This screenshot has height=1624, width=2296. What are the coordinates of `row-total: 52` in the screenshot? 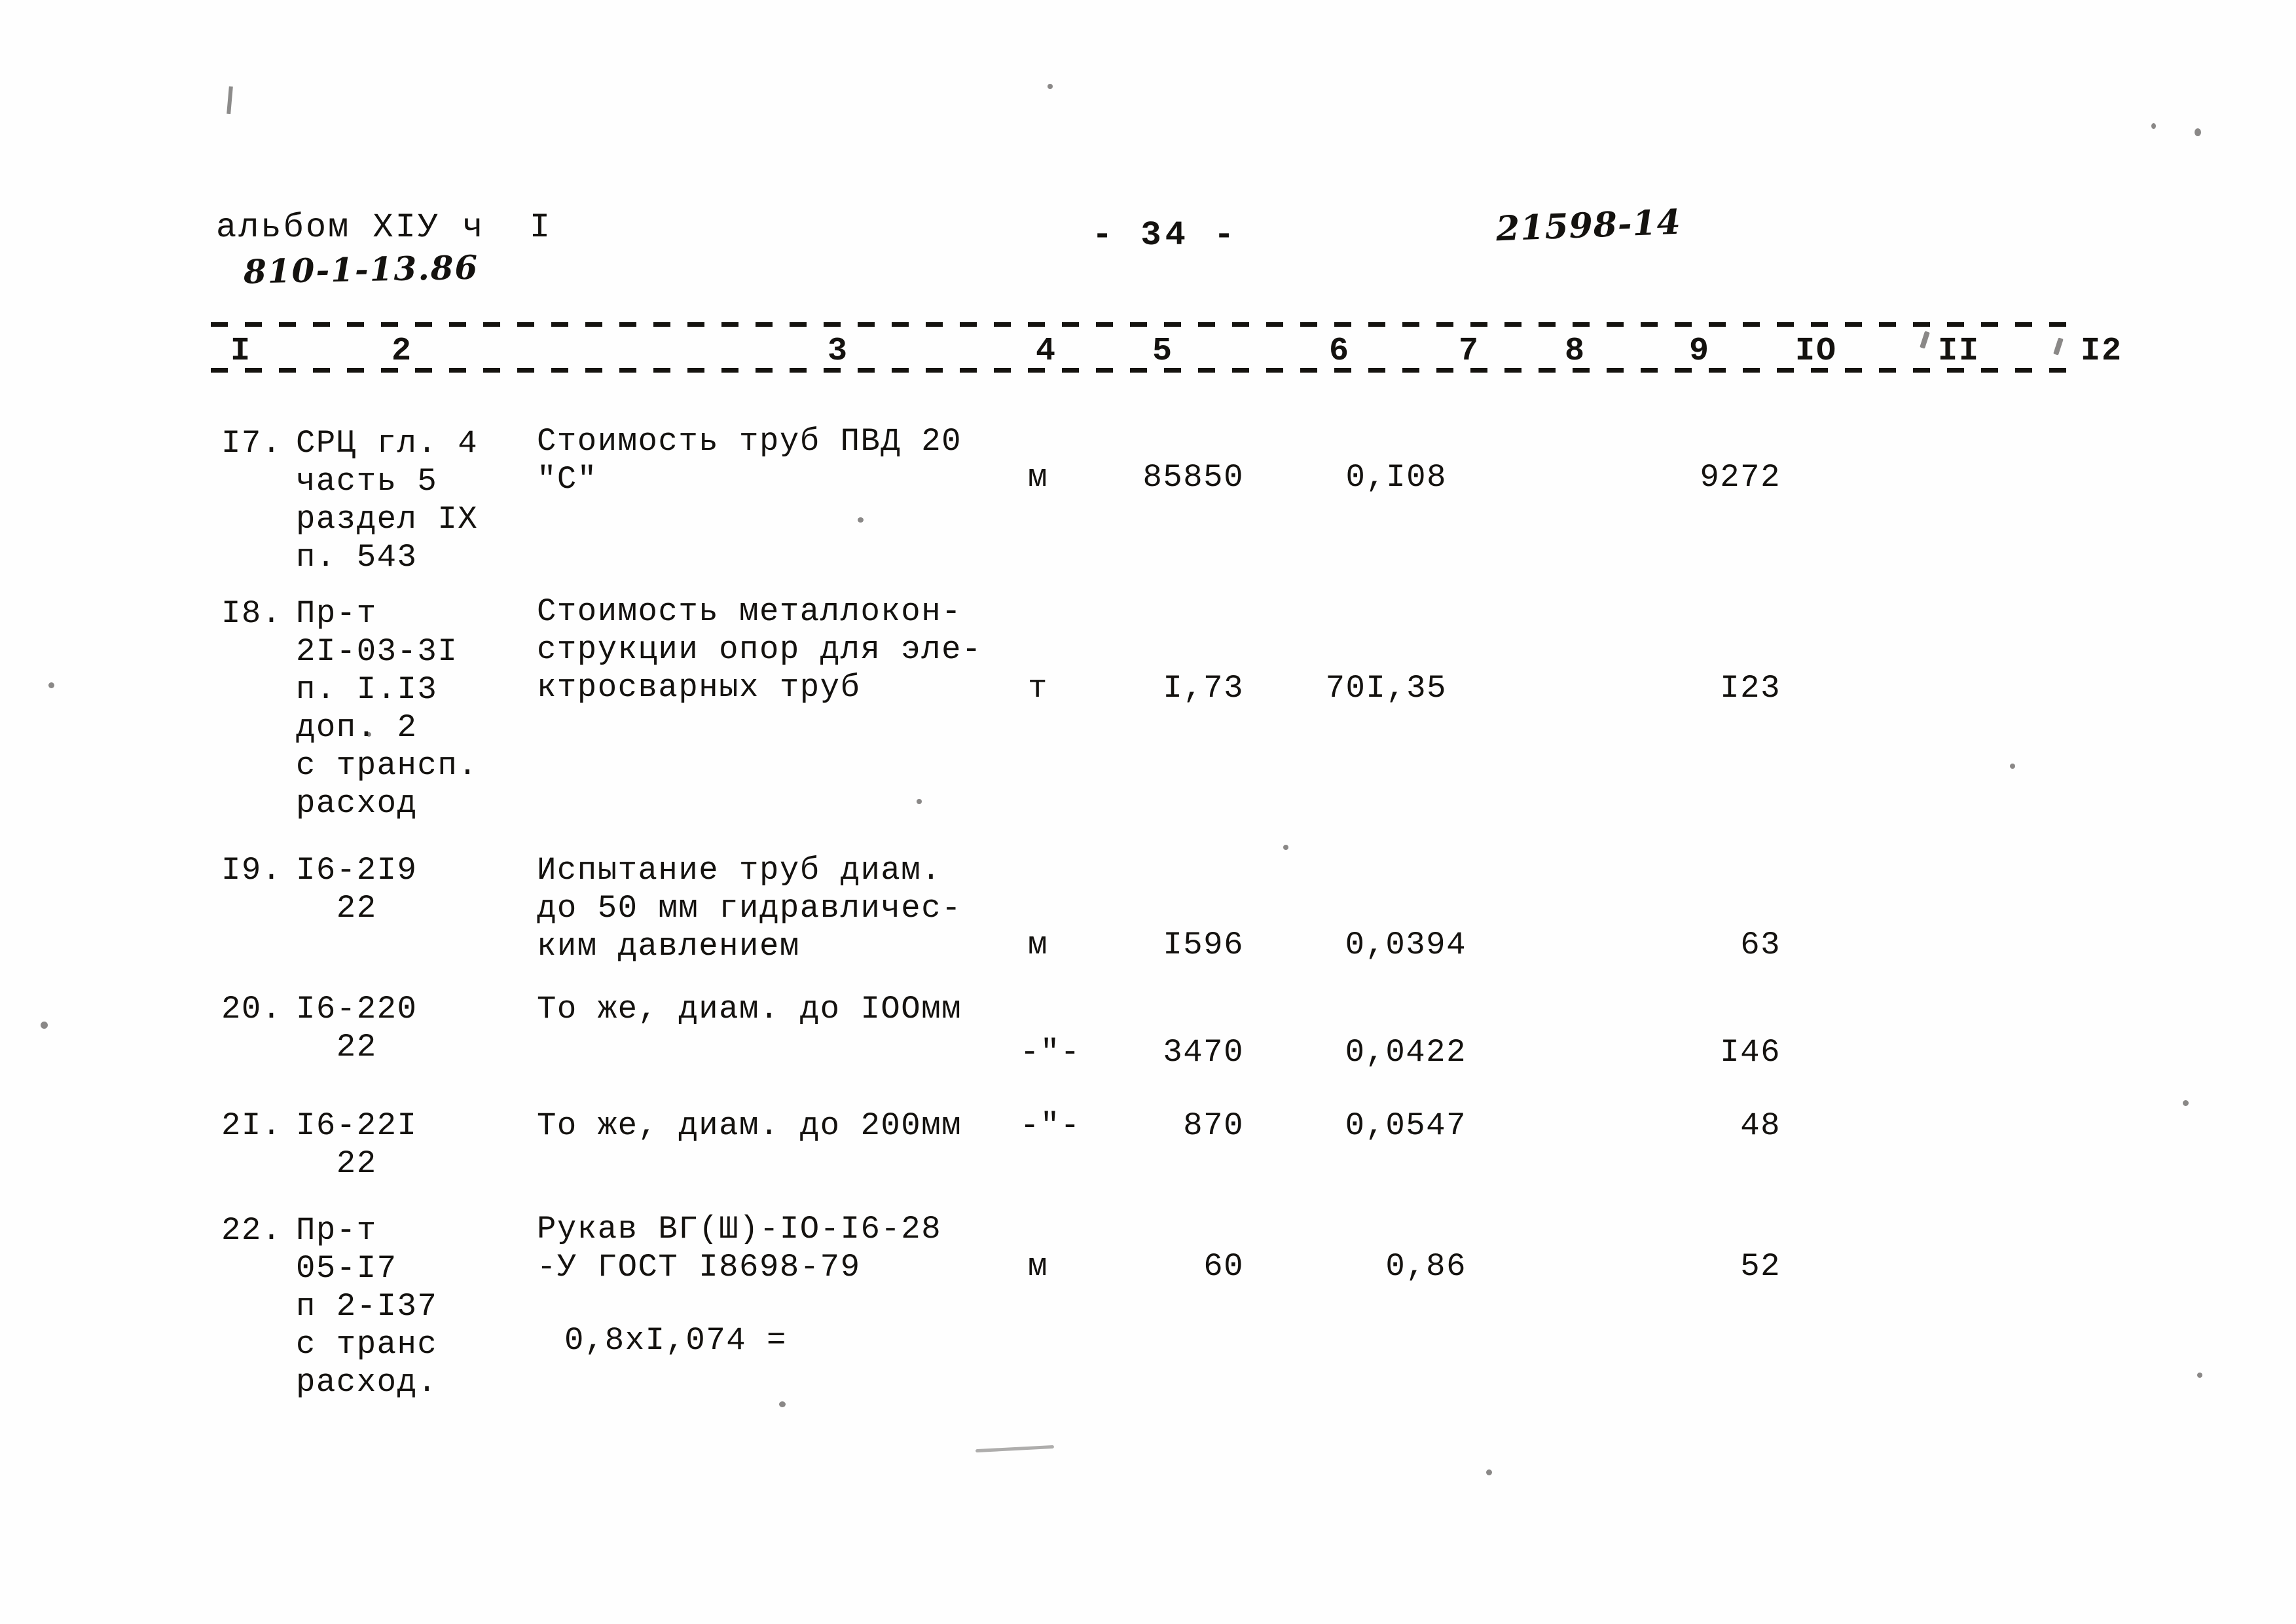 It's located at (1760, 1266).